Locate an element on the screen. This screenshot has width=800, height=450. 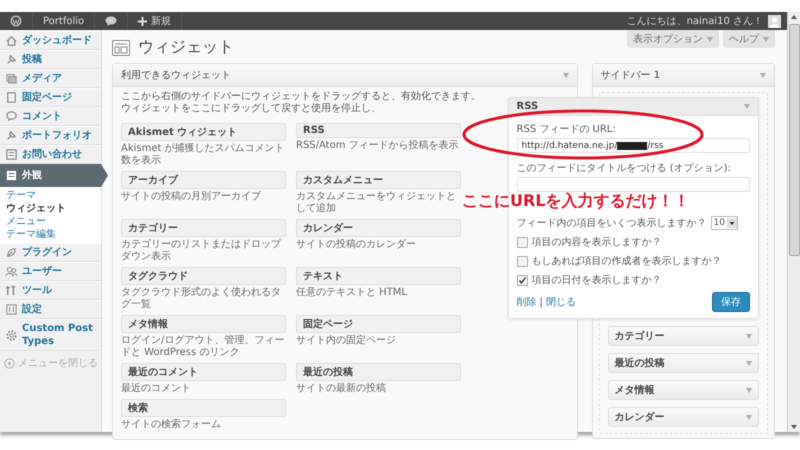
checkbox-label: 項目の日付を表示しますか？ is located at coordinates (597, 280).